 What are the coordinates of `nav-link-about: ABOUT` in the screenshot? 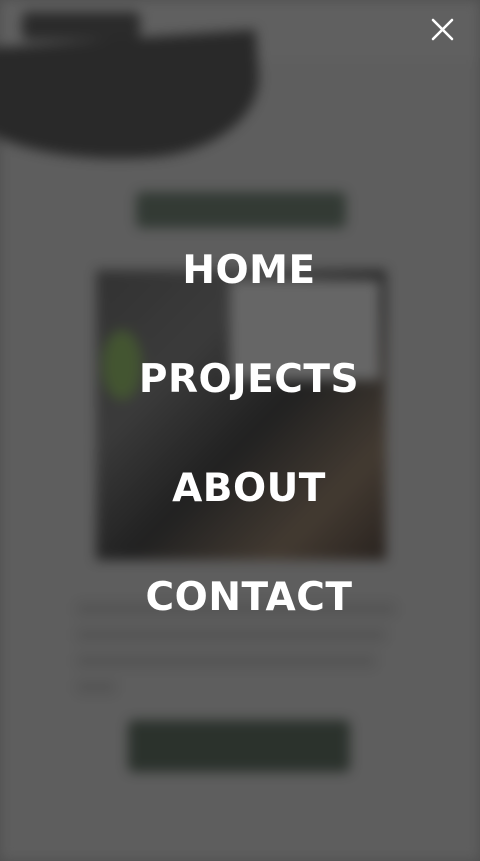 It's located at (240, 489).